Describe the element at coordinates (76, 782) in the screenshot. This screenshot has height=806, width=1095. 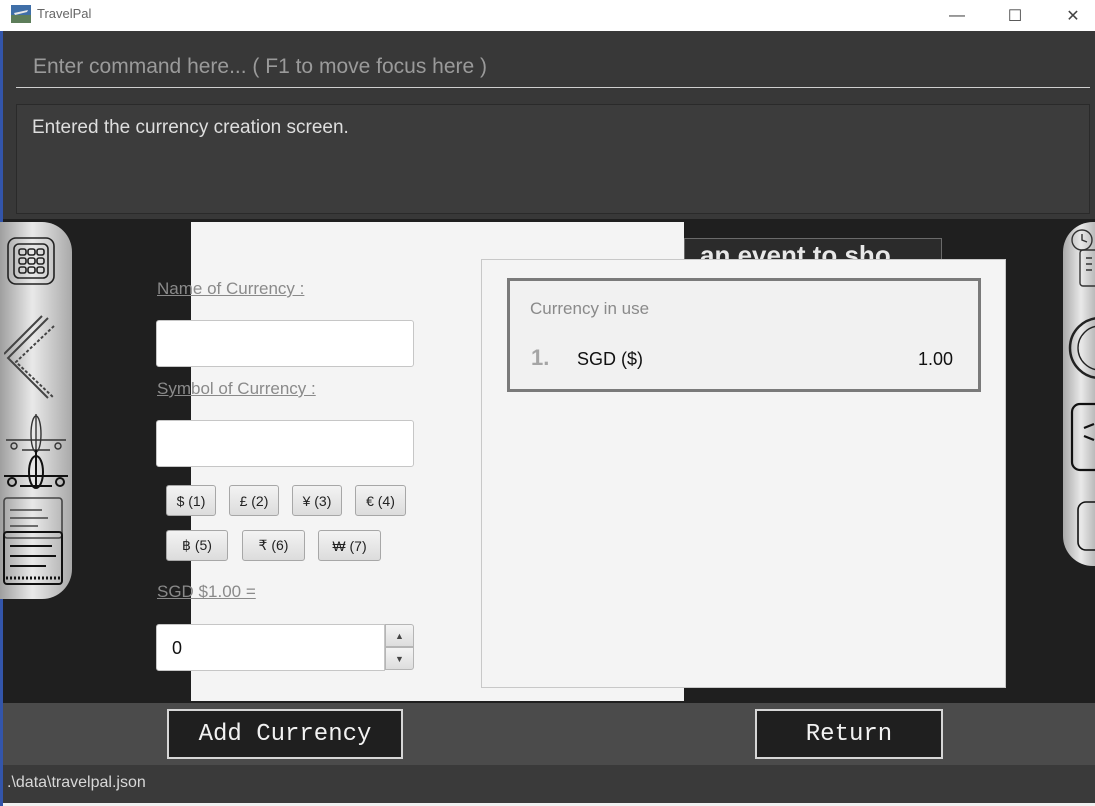
I see `status-file-path: .\data\travelpal.json` at that location.